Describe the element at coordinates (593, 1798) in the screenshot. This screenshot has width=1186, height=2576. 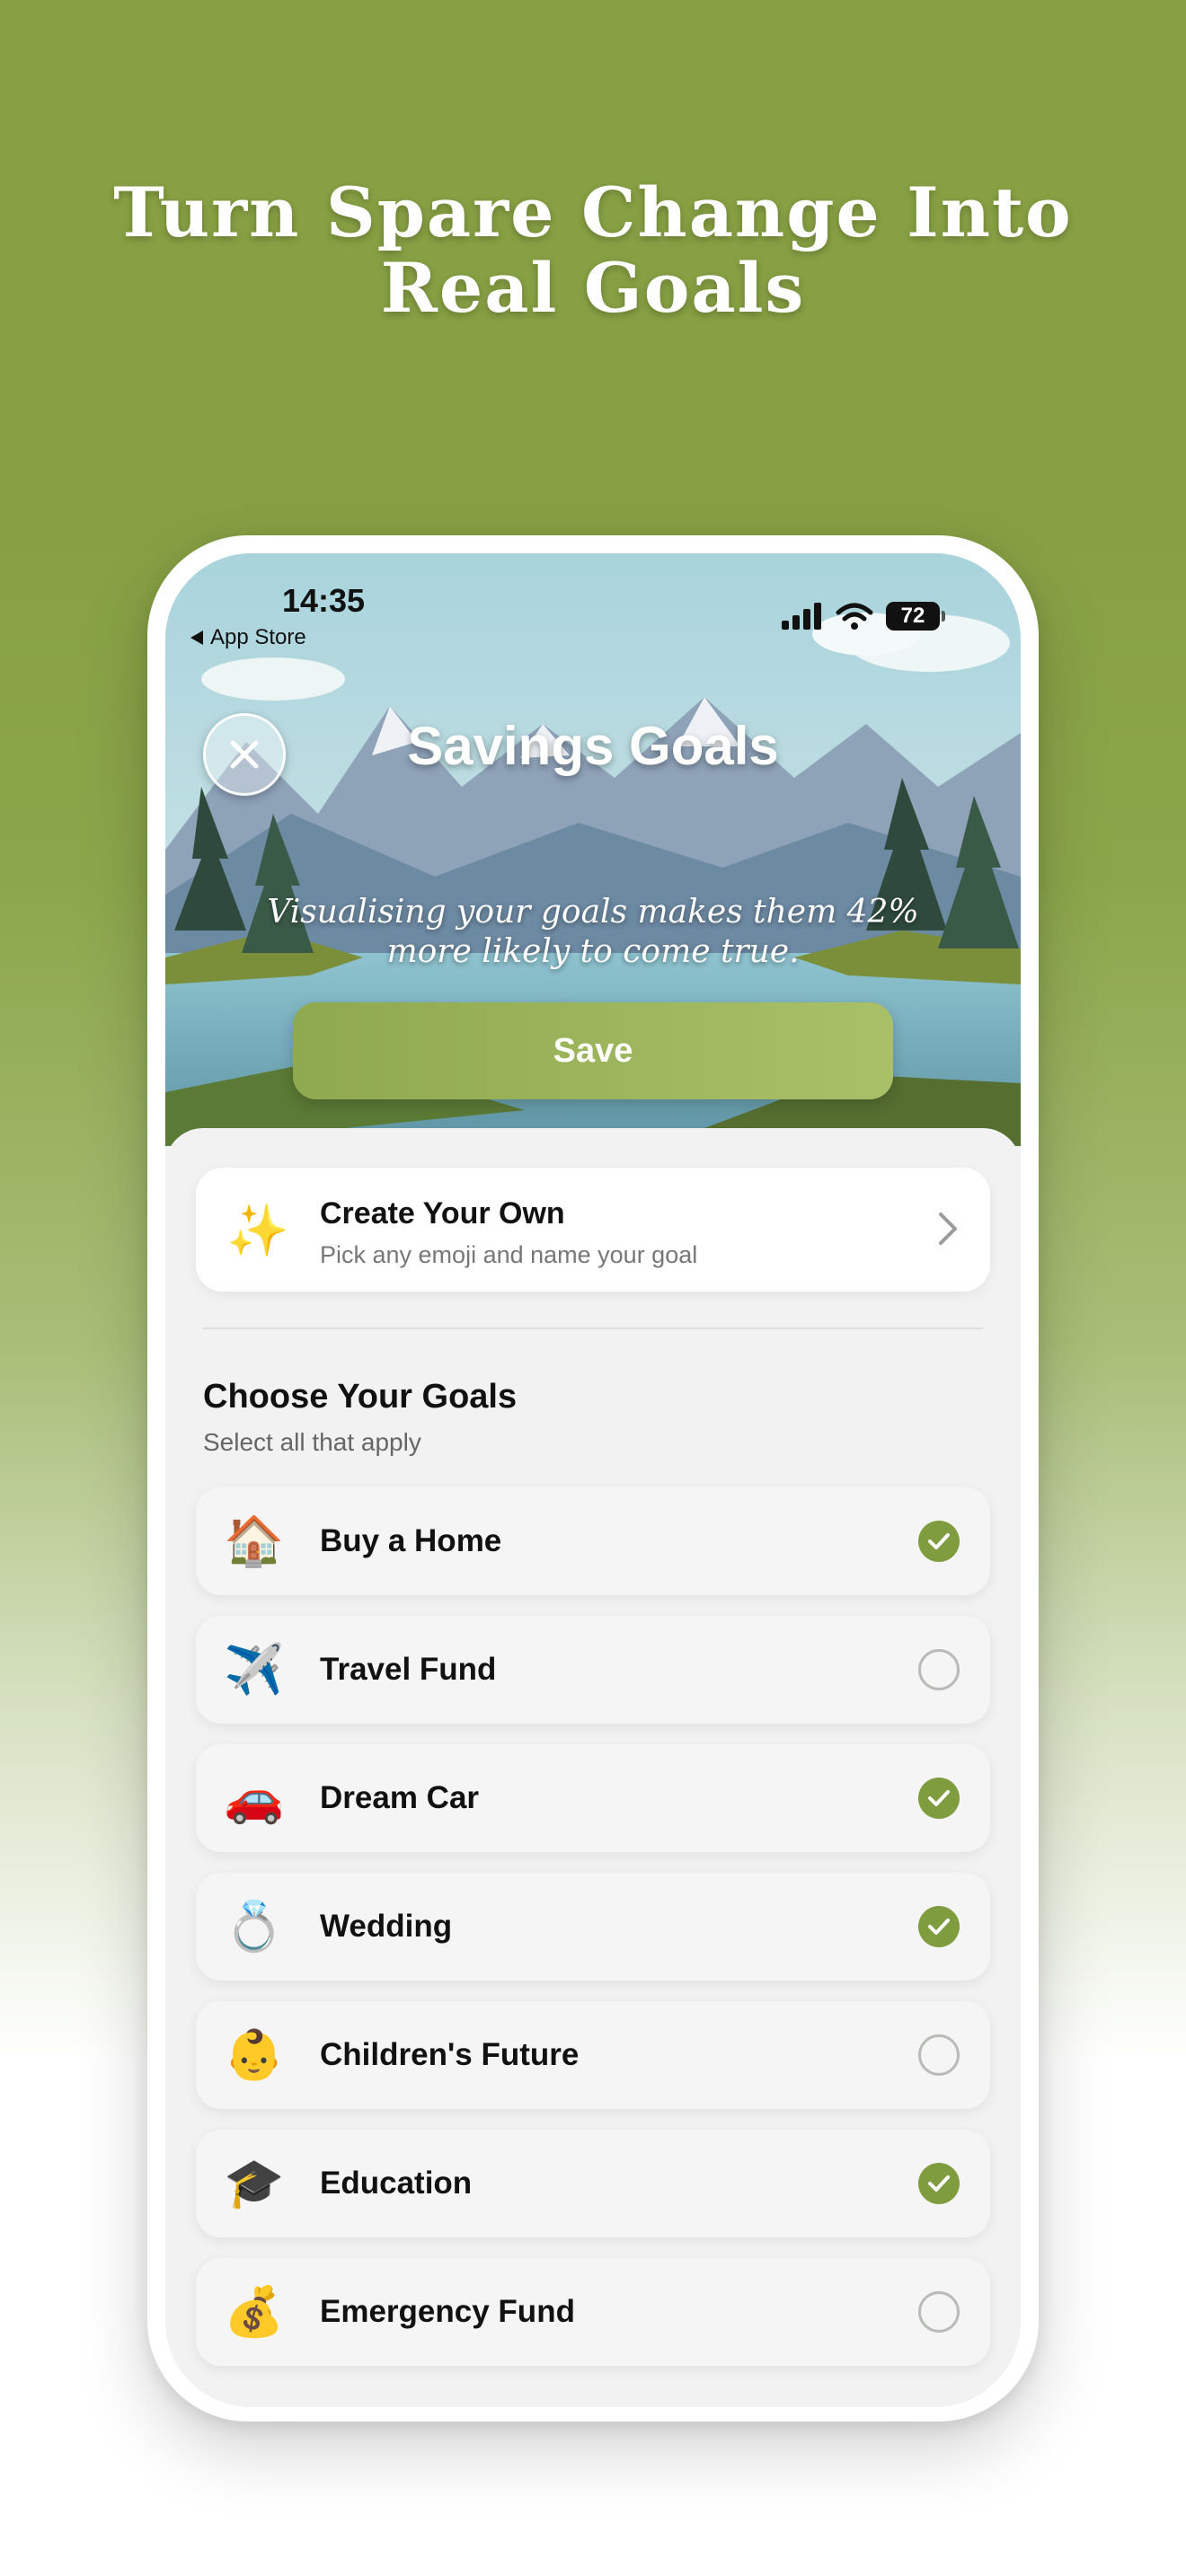
I see `goal-item-dream-car: 🚗 Dream Car` at that location.